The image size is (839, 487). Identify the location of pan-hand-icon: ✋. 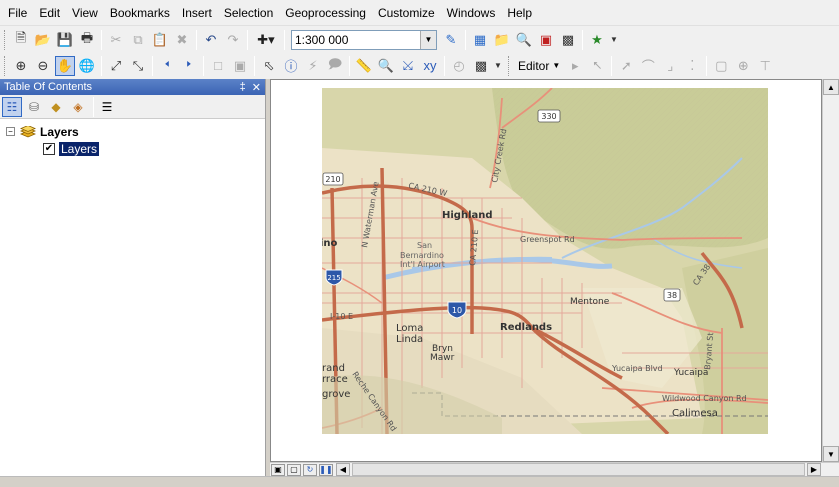
(65, 65).